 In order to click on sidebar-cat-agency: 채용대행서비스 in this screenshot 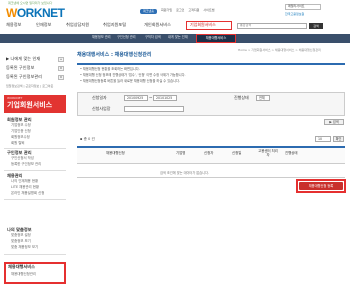, I will do `click(21, 267)`.